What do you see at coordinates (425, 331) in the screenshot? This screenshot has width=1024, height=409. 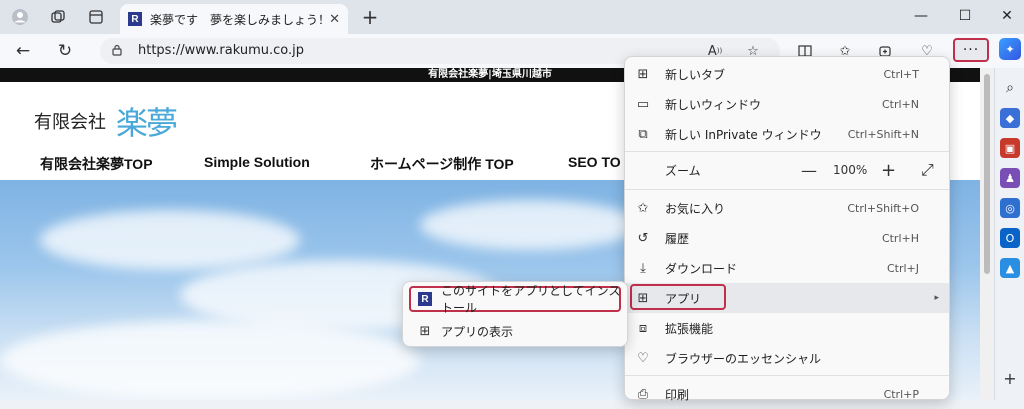 I see `apps-icon: ⊞` at bounding box center [425, 331].